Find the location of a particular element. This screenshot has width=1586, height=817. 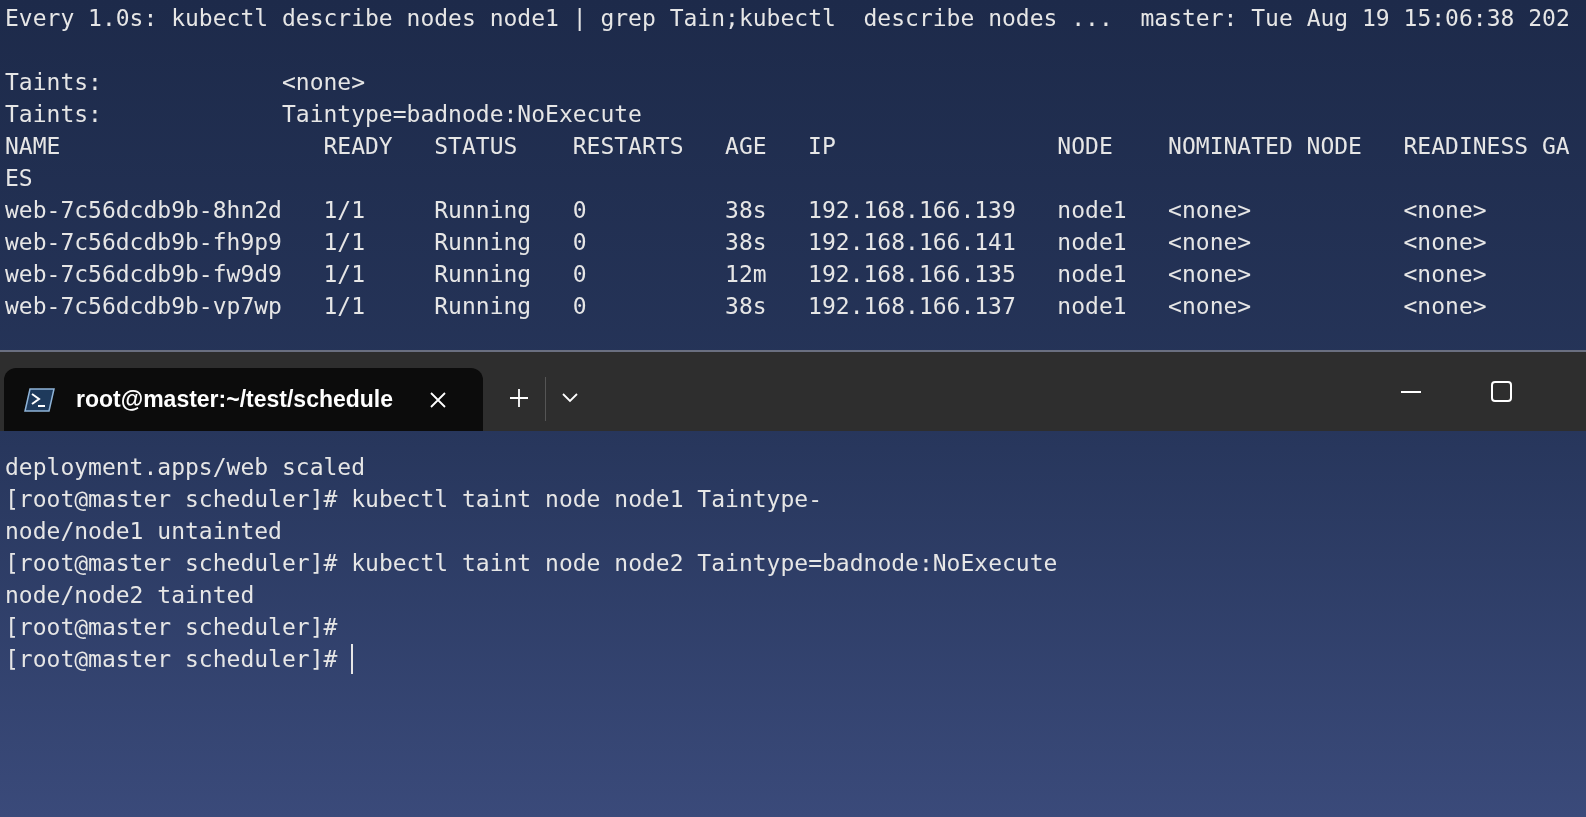

column-header: NOMINATED NODE is located at coordinates (1265, 146).